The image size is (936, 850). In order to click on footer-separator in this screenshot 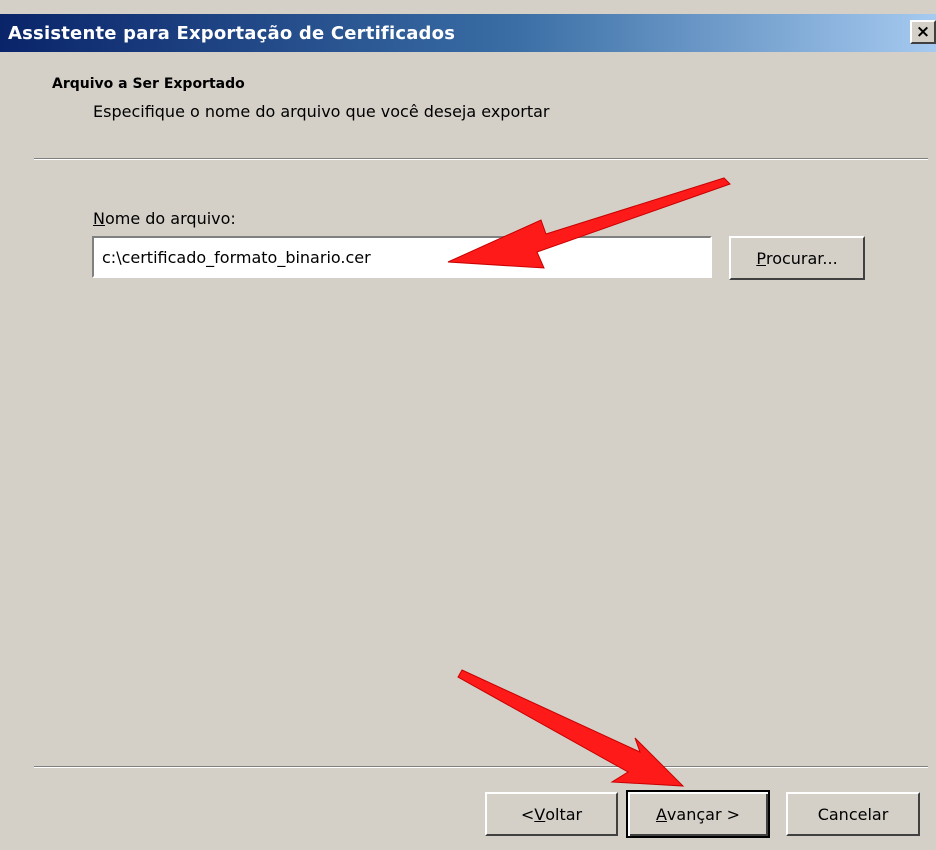, I will do `click(481, 767)`.